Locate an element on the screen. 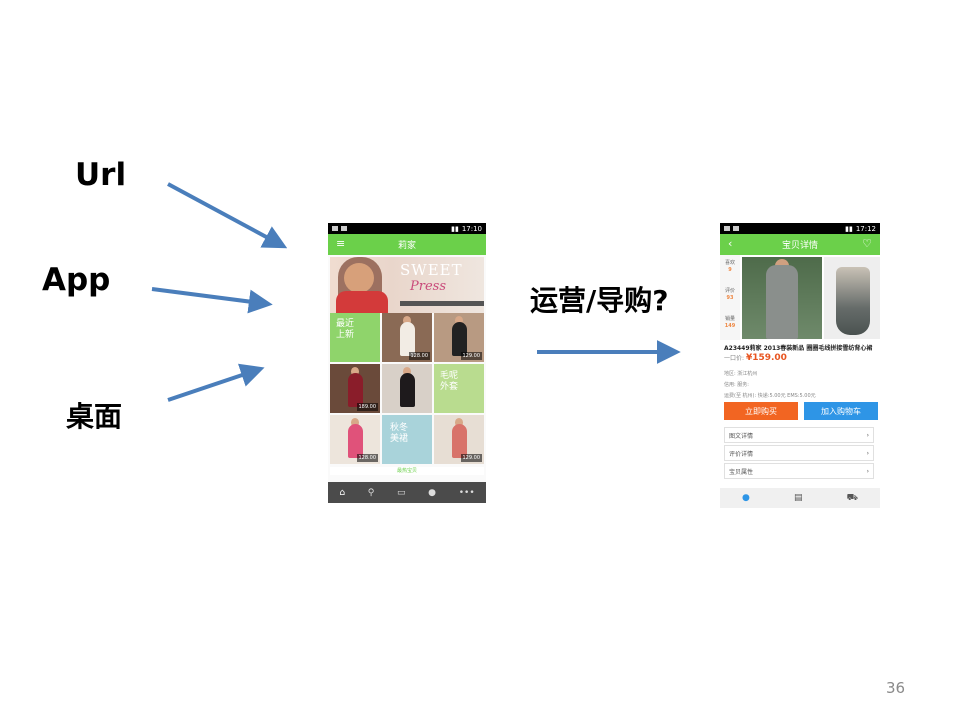  product-tile: 189.00 is located at coordinates (355, 388).